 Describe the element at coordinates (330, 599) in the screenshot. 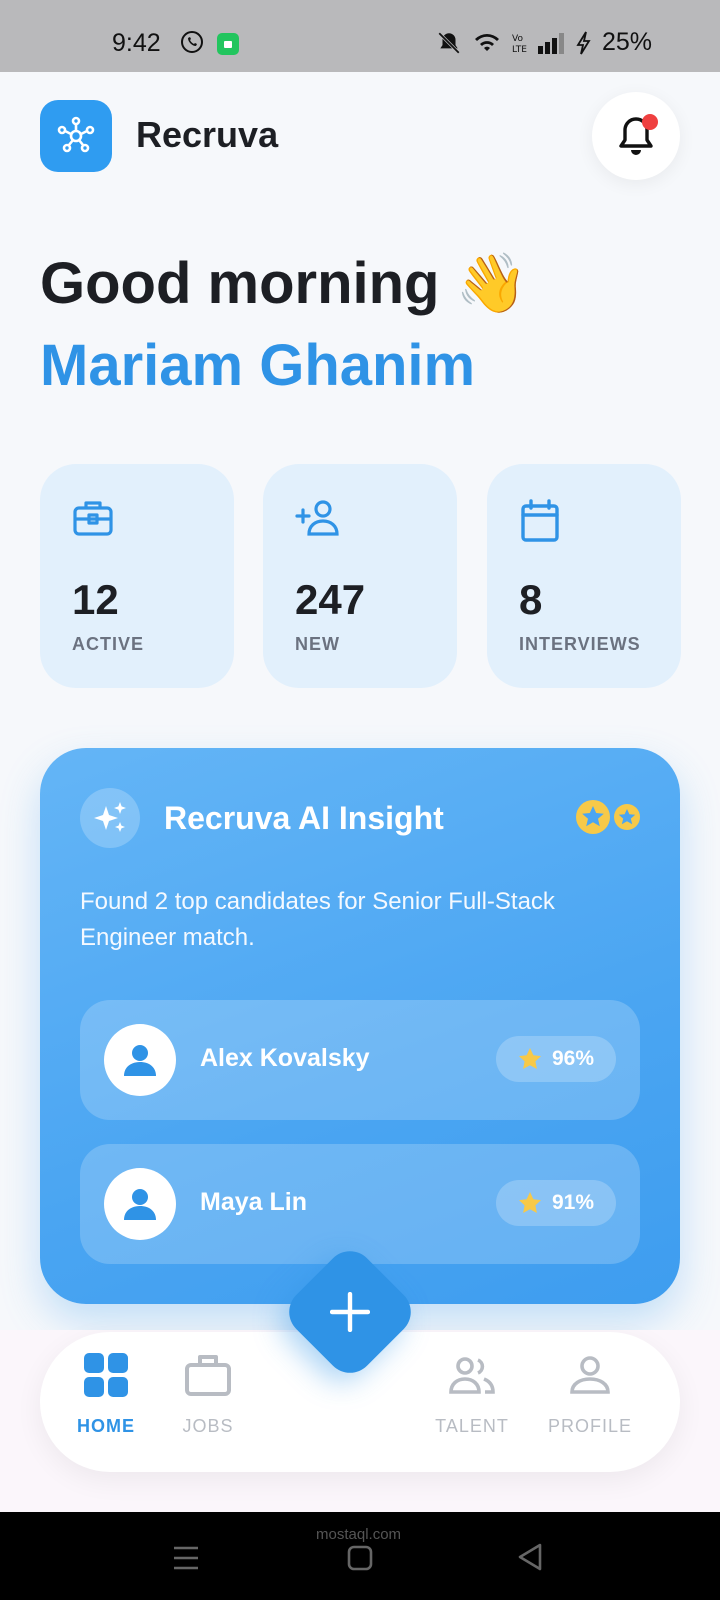

I see `stat-value: 247` at that location.